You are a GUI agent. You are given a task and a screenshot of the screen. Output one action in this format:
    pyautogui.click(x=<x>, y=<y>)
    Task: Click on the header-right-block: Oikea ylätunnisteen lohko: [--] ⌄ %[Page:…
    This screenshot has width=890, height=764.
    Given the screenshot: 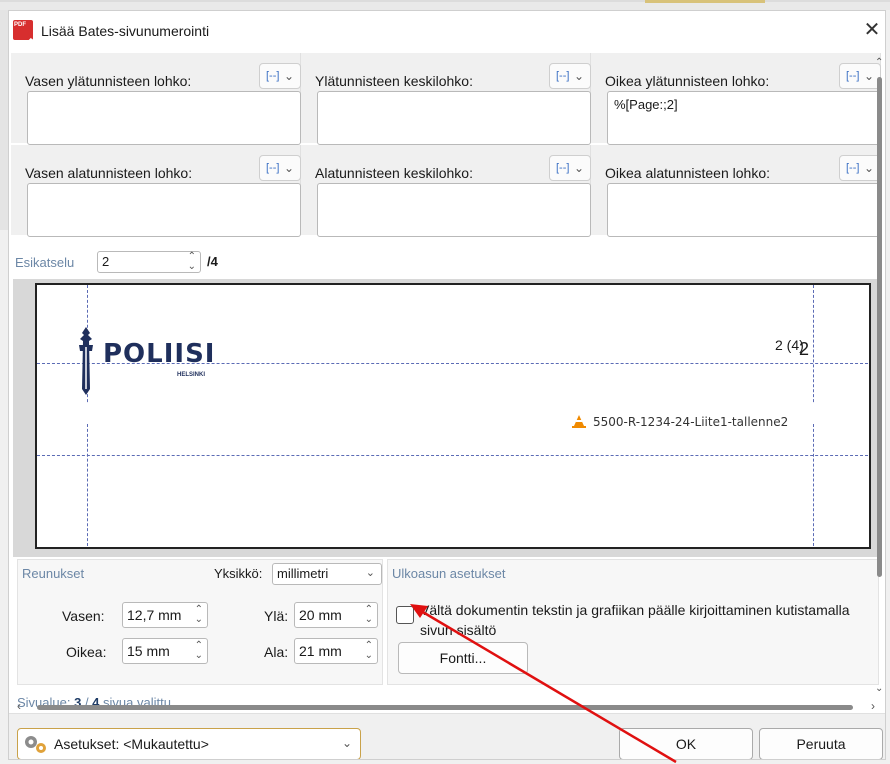 What is the action you would take?
    pyautogui.click(x=736, y=99)
    